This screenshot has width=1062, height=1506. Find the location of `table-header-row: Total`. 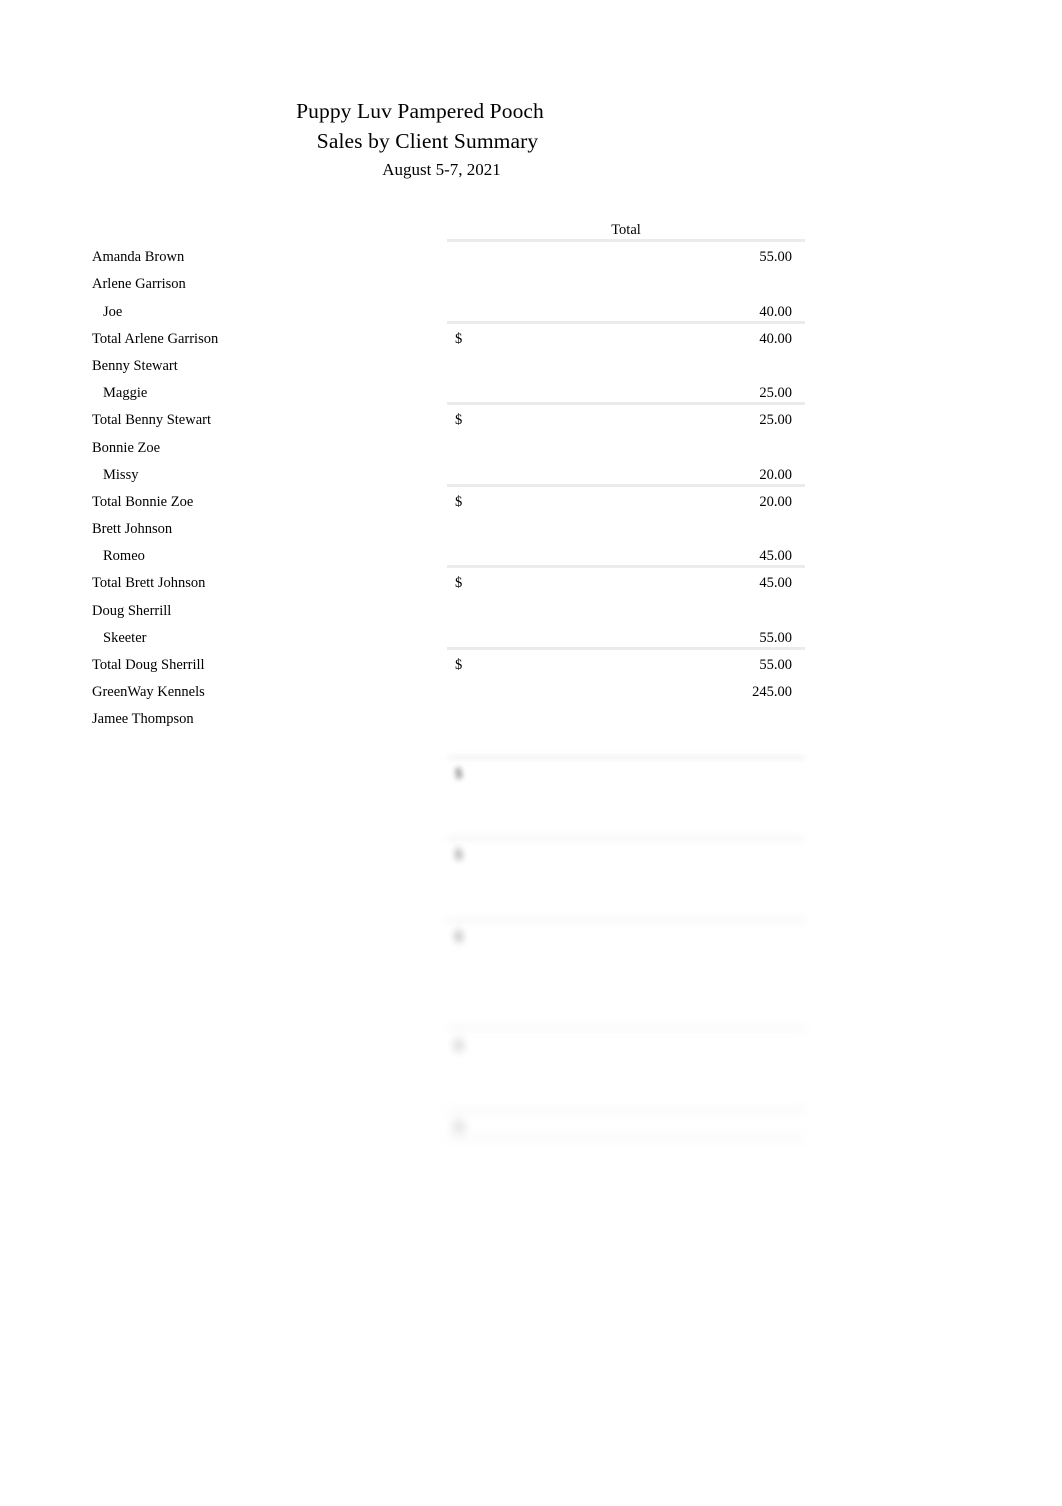

table-header-row: Total is located at coordinates (531, 233).